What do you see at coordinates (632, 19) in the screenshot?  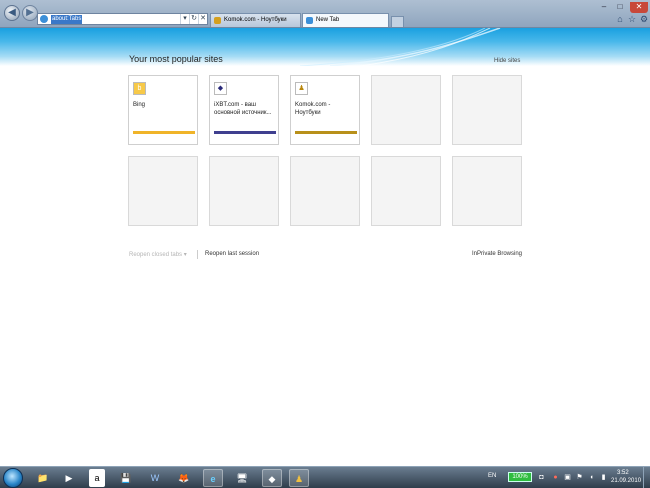 I see `favorites-star-icon: ☆` at bounding box center [632, 19].